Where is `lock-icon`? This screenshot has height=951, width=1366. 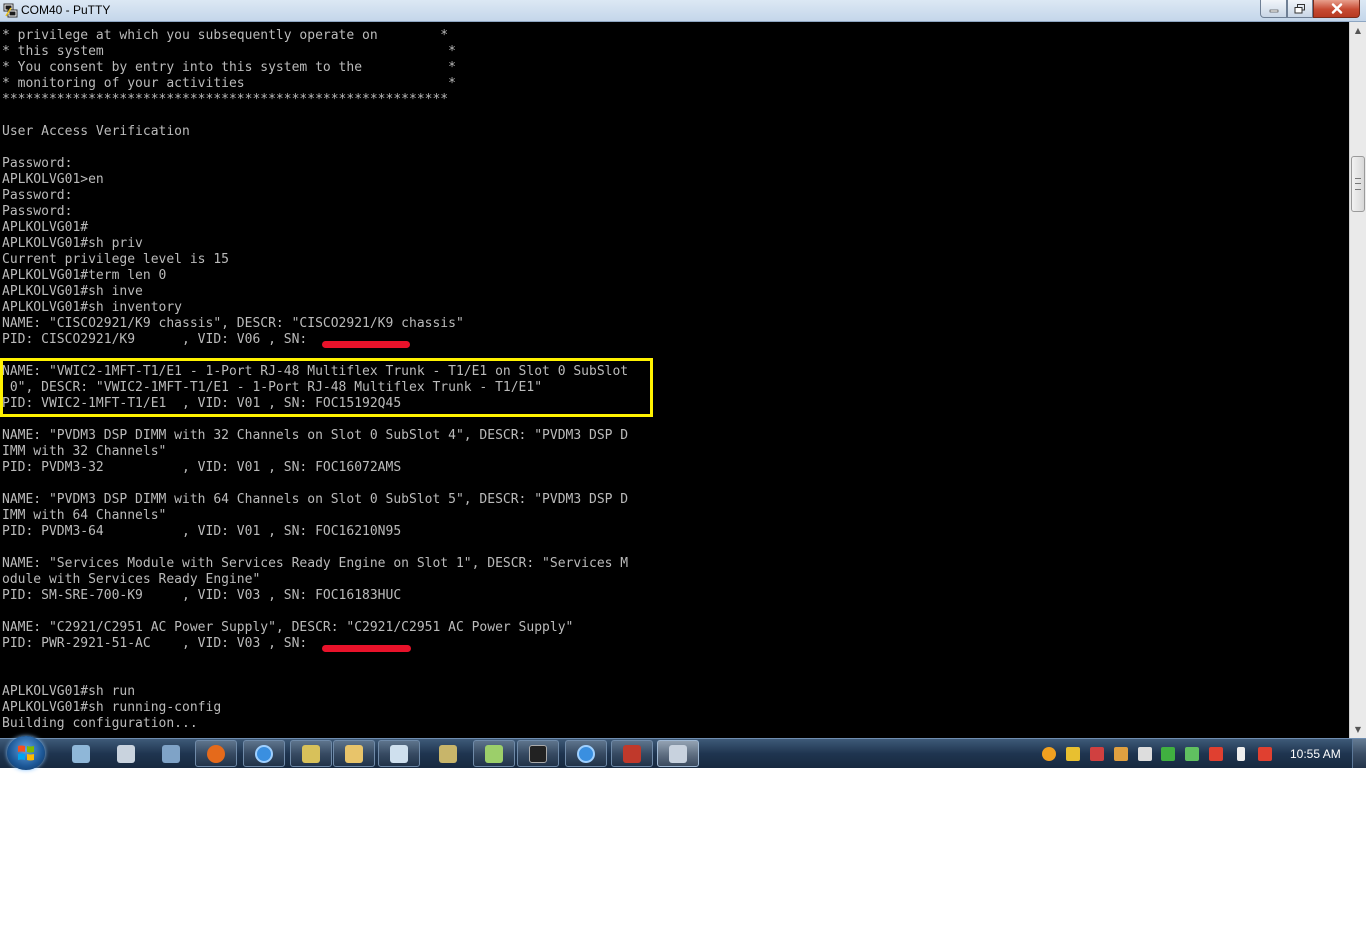 lock-icon is located at coordinates (1145, 754).